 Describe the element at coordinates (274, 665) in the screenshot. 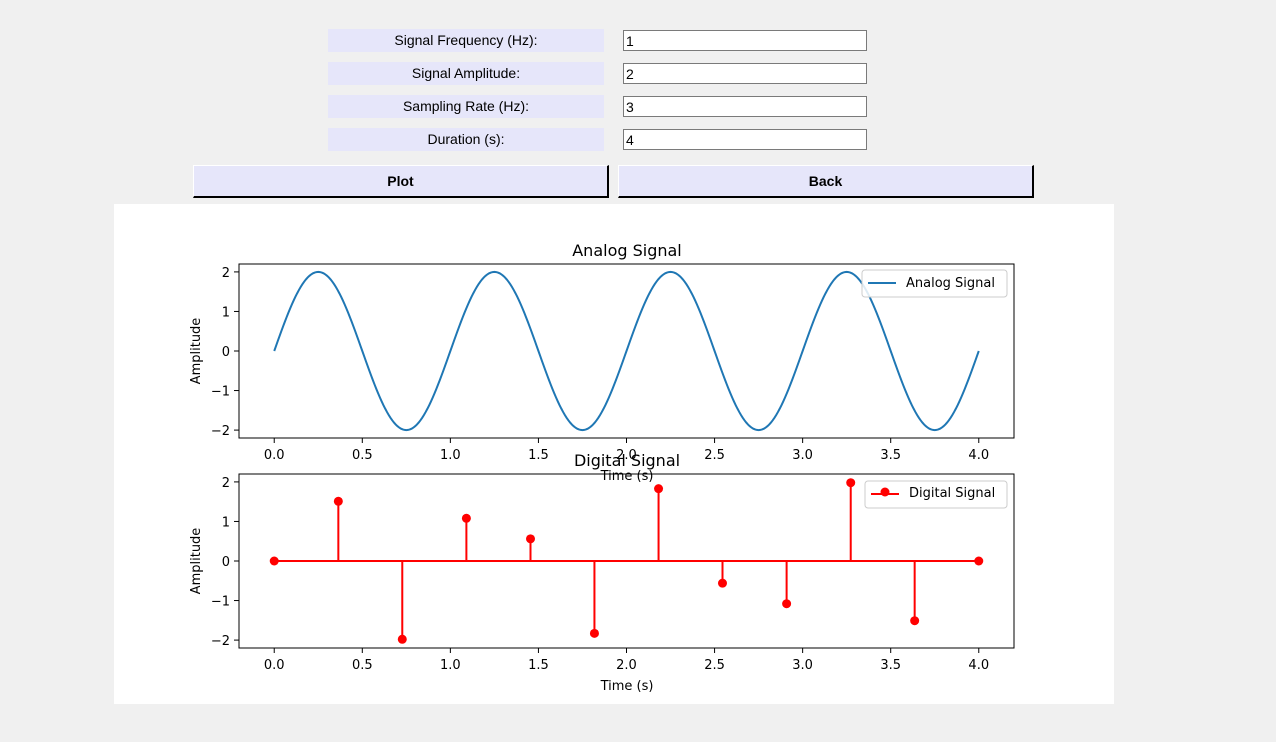

I see `digital-xtick-label: 0.0` at that location.